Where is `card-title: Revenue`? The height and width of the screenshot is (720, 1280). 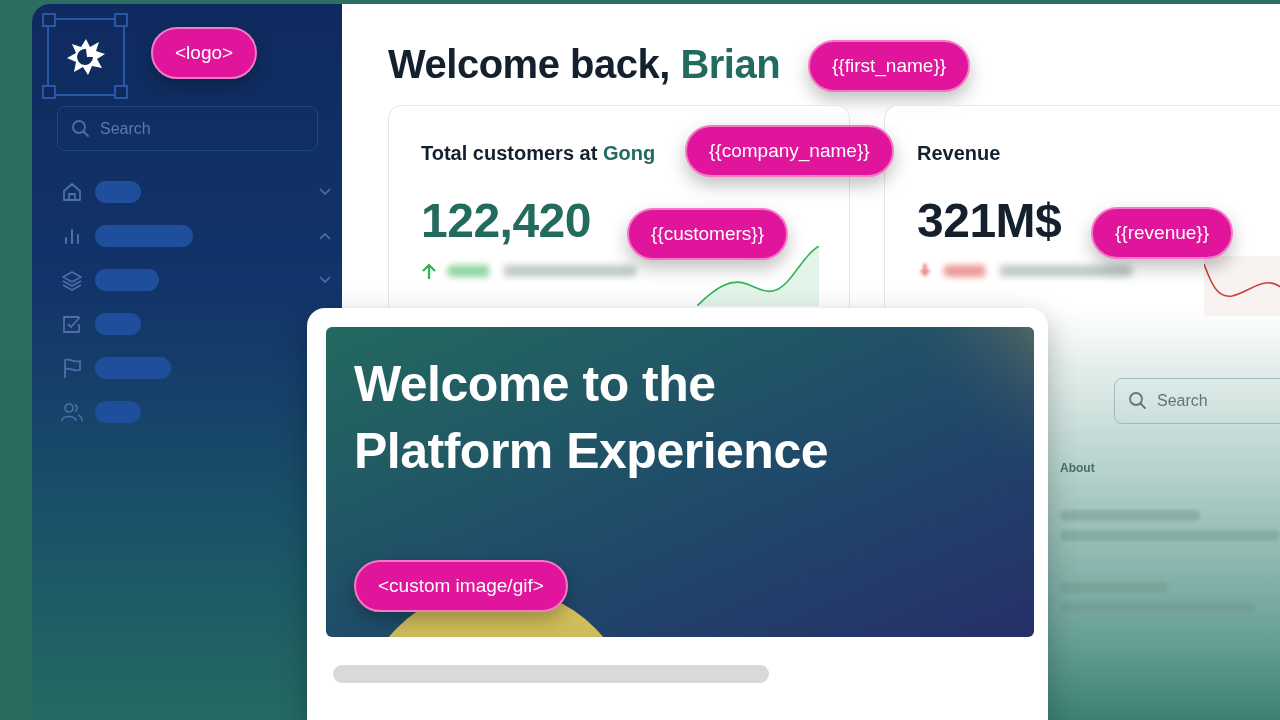 card-title: Revenue is located at coordinates (959, 153).